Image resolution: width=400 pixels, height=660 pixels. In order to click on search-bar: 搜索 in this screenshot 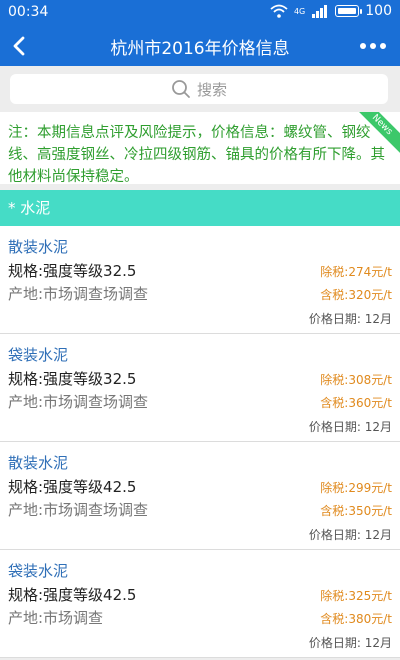, I will do `click(200, 88)`.